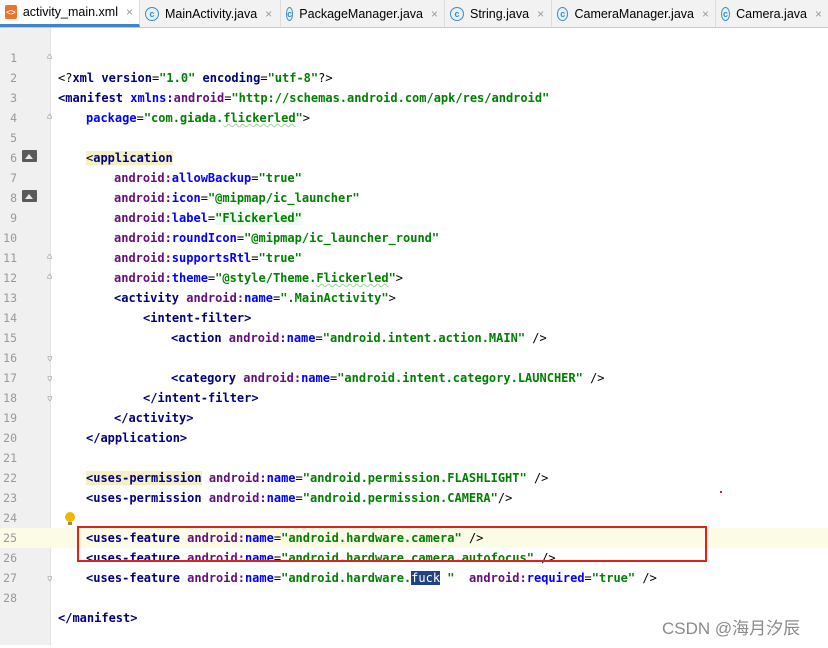 The image size is (828, 648). What do you see at coordinates (11, 12) in the screenshot?
I see `xml-file-icon: <>` at bounding box center [11, 12].